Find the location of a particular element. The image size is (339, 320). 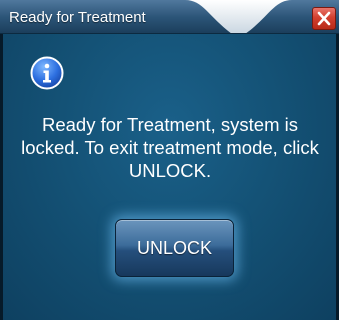

title-bar: Ready for Treatment is located at coordinates (169, 17).